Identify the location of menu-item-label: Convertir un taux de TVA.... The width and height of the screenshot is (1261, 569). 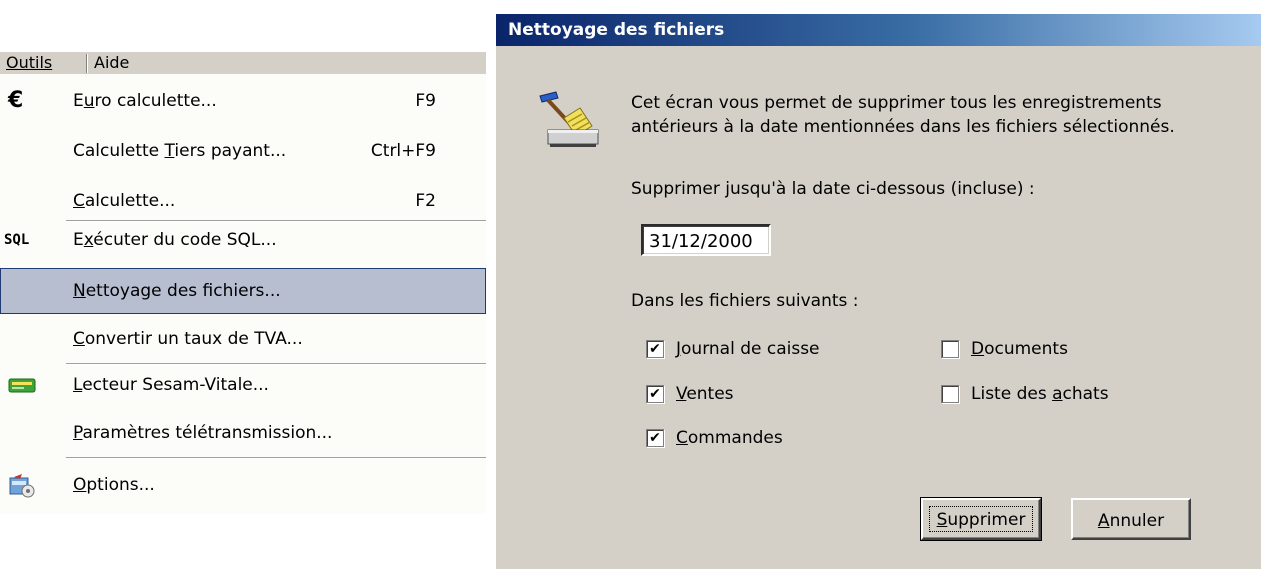
(188, 339).